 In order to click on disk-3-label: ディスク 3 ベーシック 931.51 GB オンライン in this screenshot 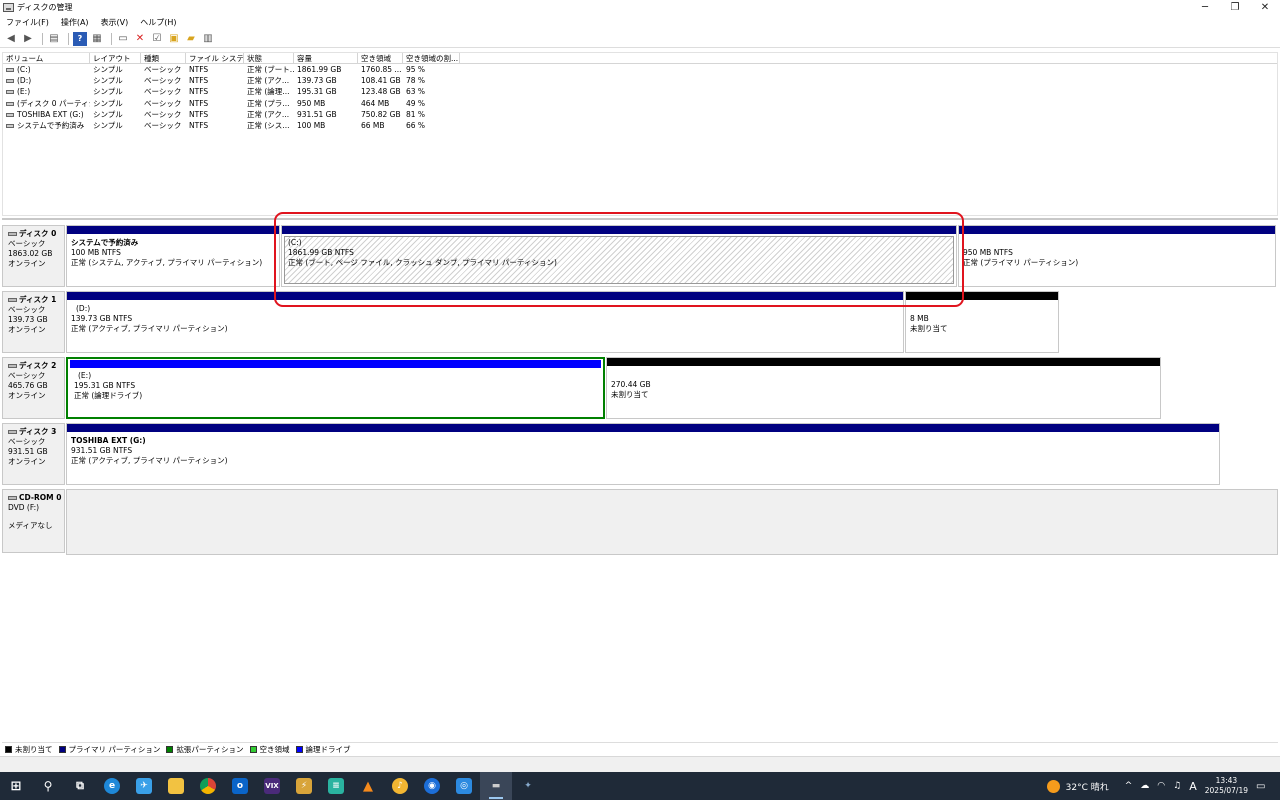, I will do `click(33, 454)`.